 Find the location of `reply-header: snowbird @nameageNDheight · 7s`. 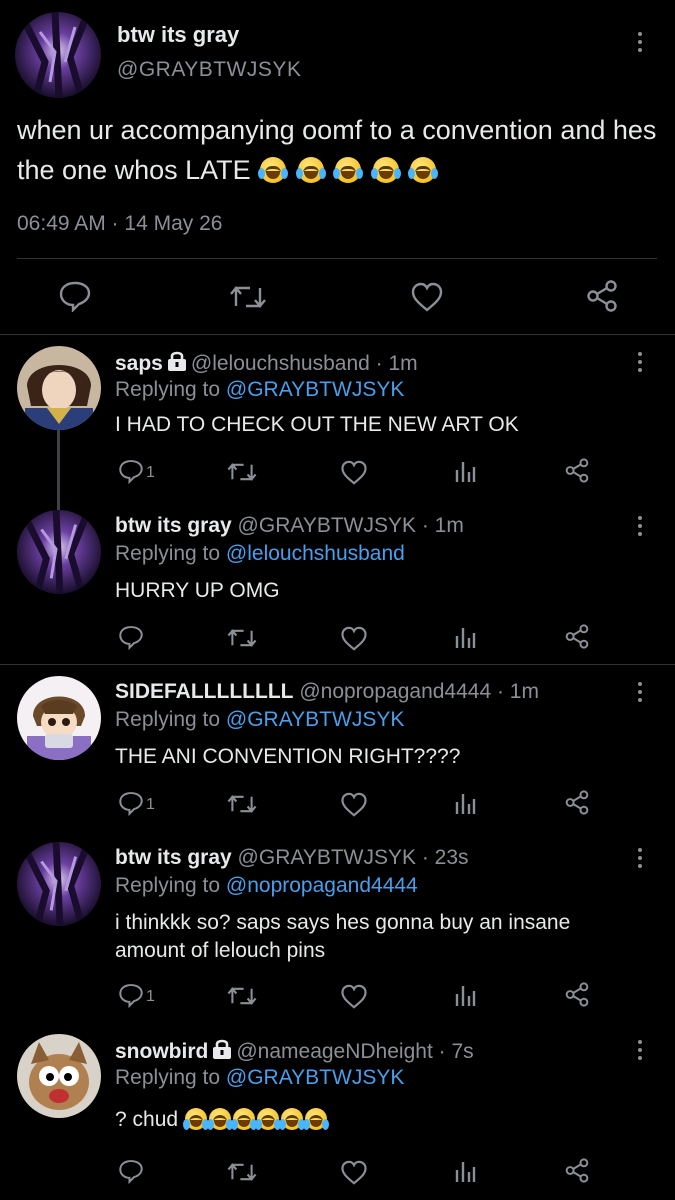

reply-header: snowbird @nameageNDheight · 7s is located at coordinates (294, 1052).